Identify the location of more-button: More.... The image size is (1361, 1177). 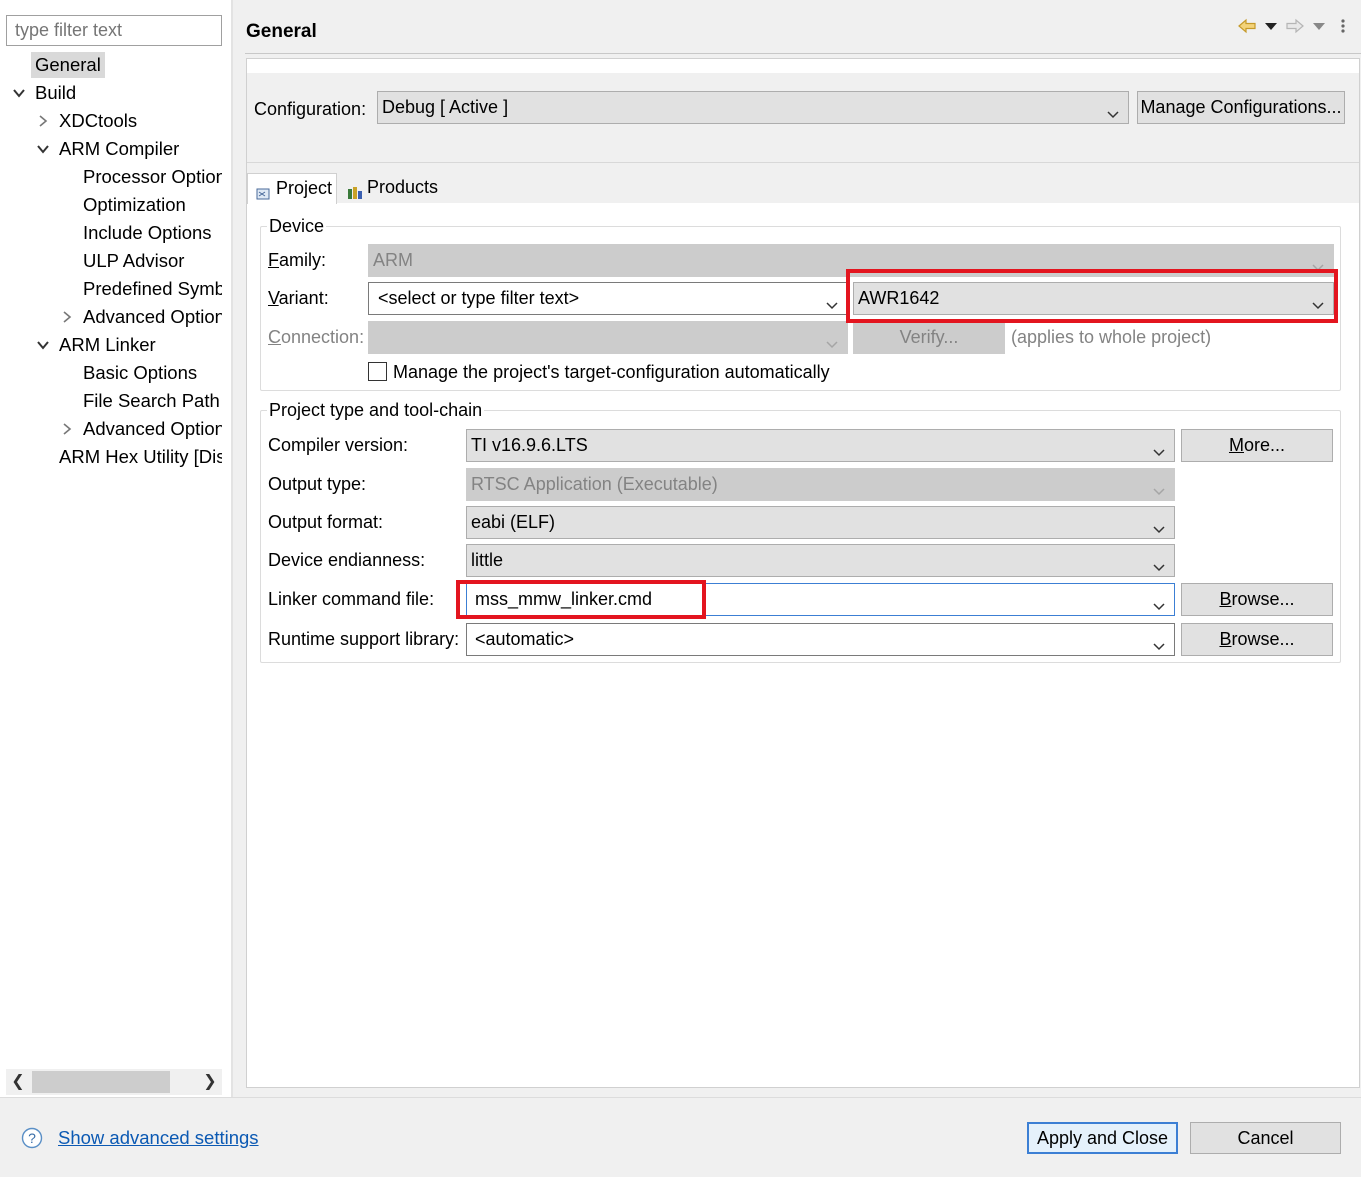
(1257, 445).